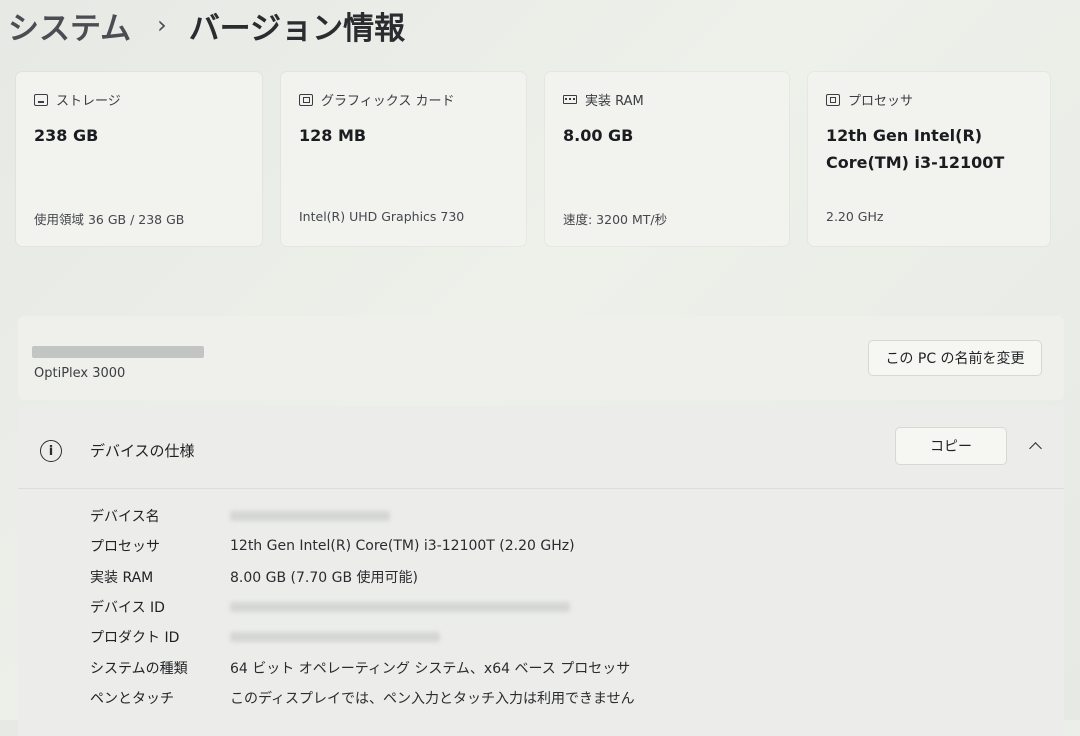 The image size is (1080, 736). I want to click on card-storage: ストレージ 238 GB 使用領域 36 GB / 238 GB, so click(139, 159).